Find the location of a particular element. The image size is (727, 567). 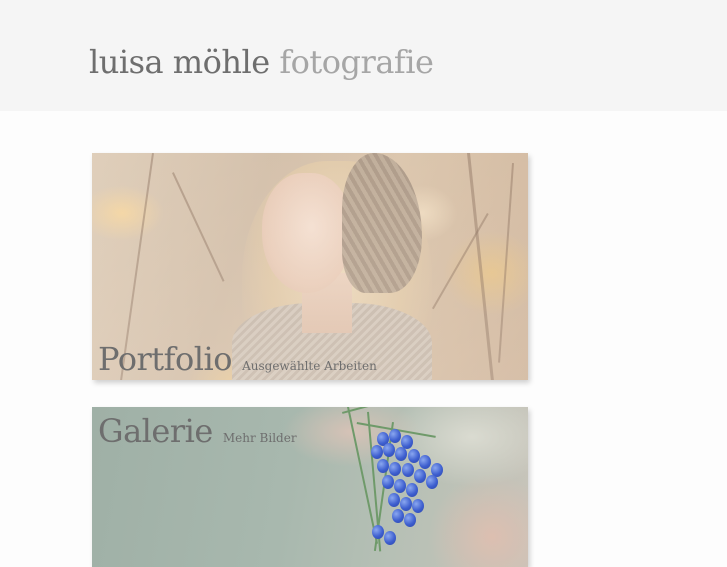

galerie-label: Galerie Mehr Bilder is located at coordinates (197, 431).